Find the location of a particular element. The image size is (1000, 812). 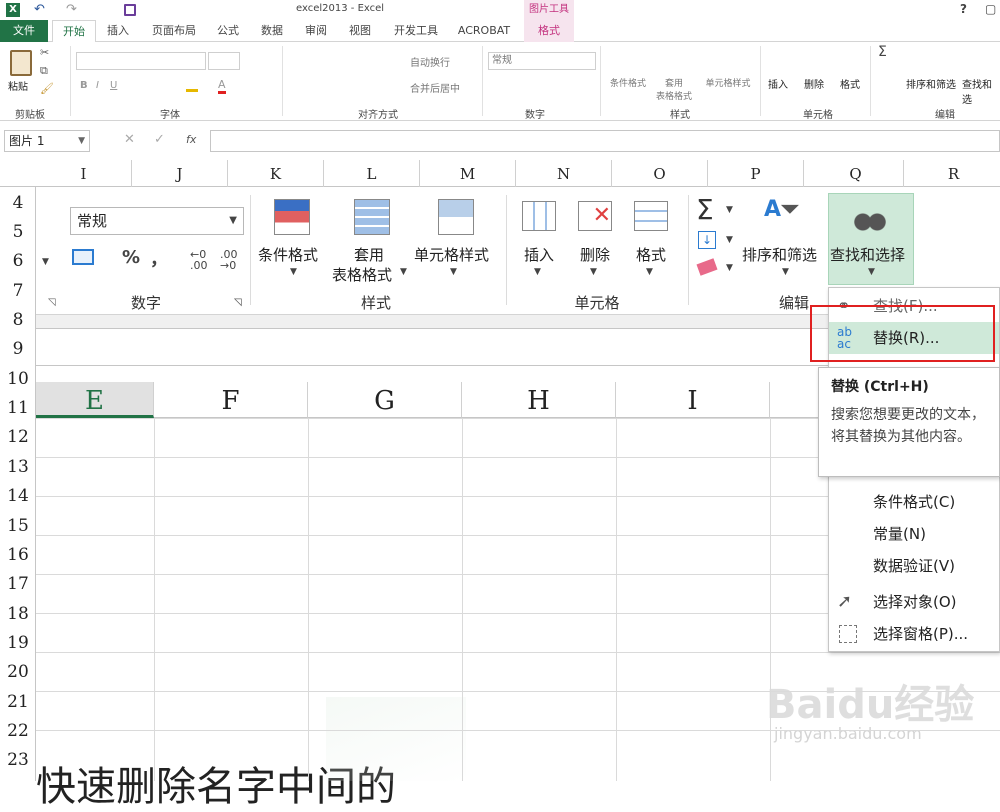

paste-button: 粘贴 is located at coordinates (18, 85).